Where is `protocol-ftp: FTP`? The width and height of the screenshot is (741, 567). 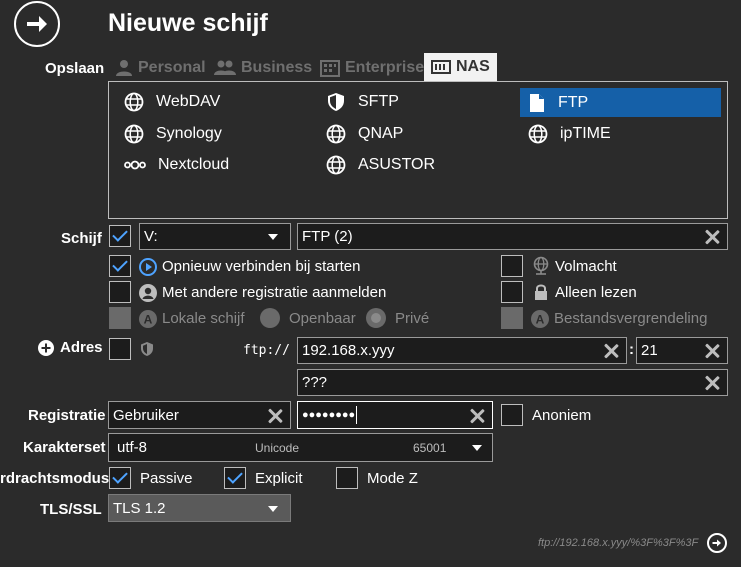
protocol-ftp: FTP is located at coordinates (620, 102).